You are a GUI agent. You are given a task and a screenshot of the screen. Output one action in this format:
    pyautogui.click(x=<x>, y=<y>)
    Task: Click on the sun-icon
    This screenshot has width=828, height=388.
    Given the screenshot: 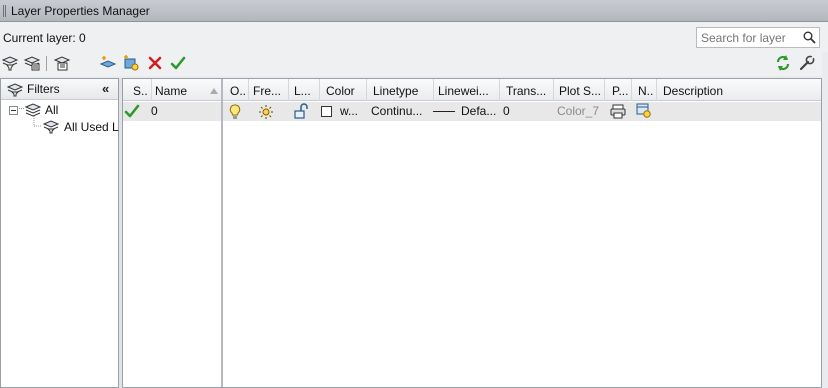 What is the action you would take?
    pyautogui.click(x=266, y=112)
    